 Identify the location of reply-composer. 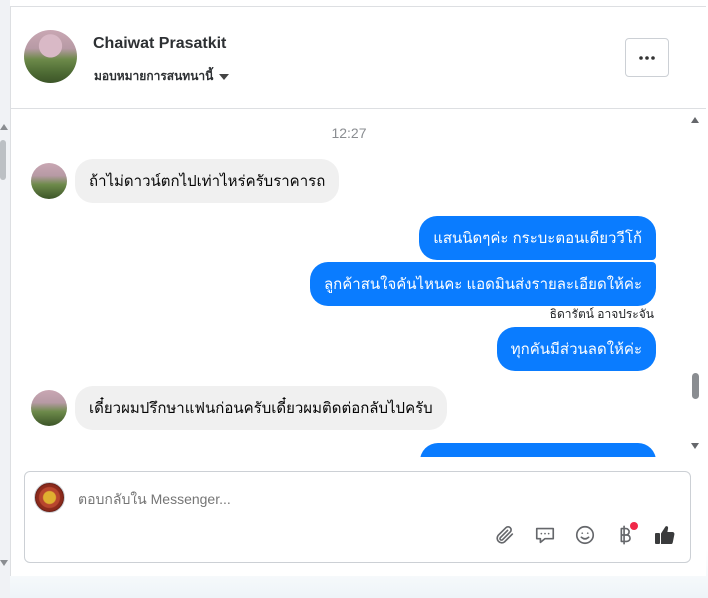
(357, 517).